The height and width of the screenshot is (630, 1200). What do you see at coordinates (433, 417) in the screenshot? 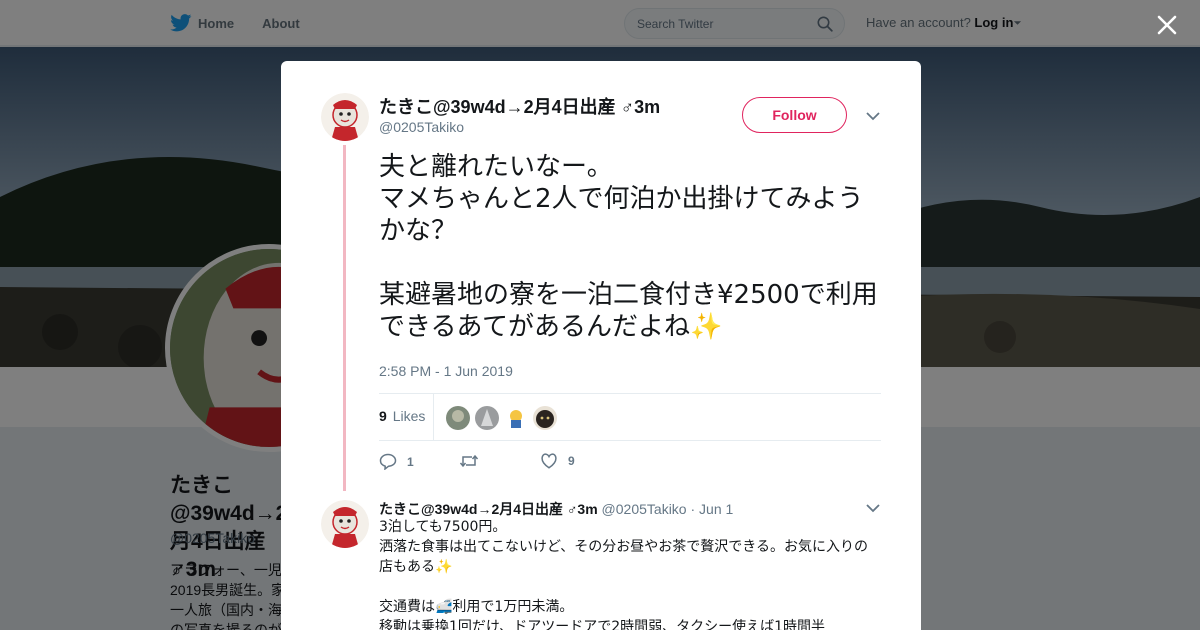
I see `stats-divider` at bounding box center [433, 417].